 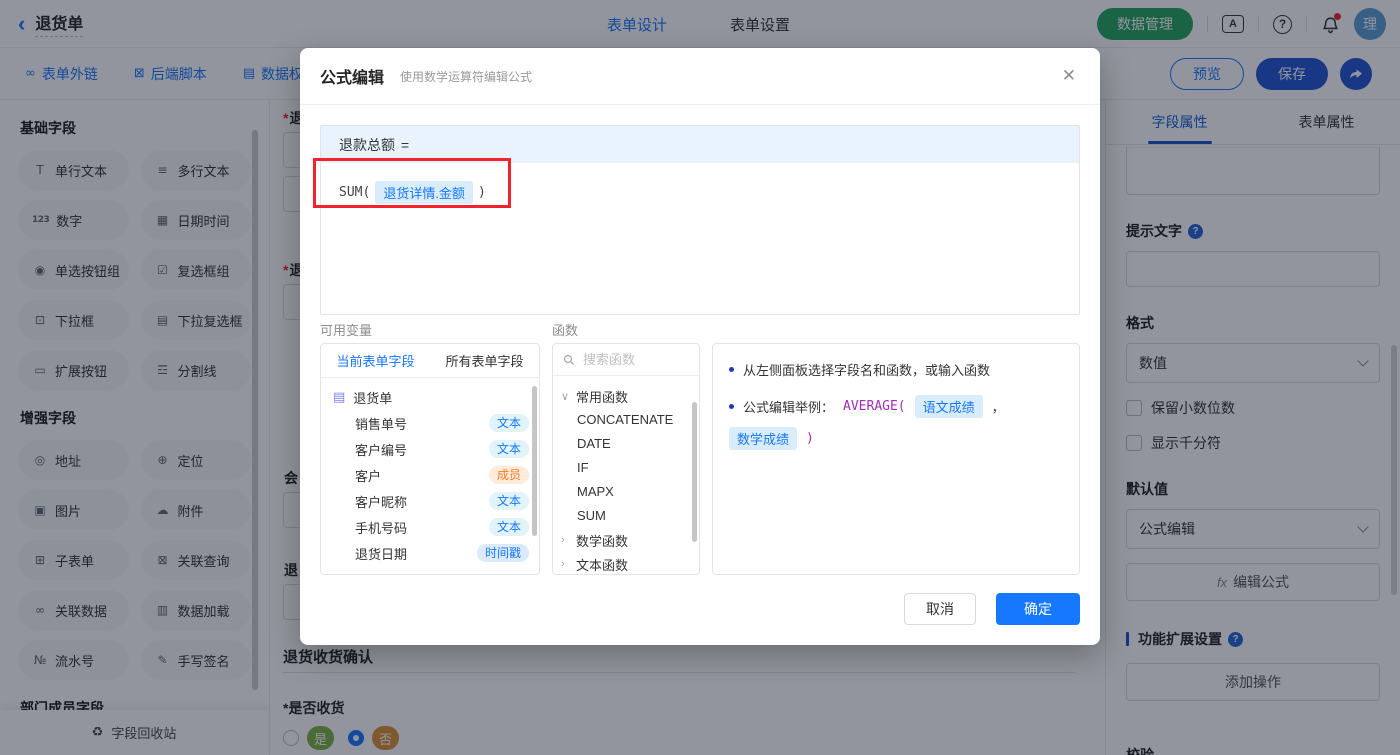 What do you see at coordinates (700, 76) in the screenshot?
I see `modal-header: 公式编辑 使用数学运算符编辑公式` at bounding box center [700, 76].